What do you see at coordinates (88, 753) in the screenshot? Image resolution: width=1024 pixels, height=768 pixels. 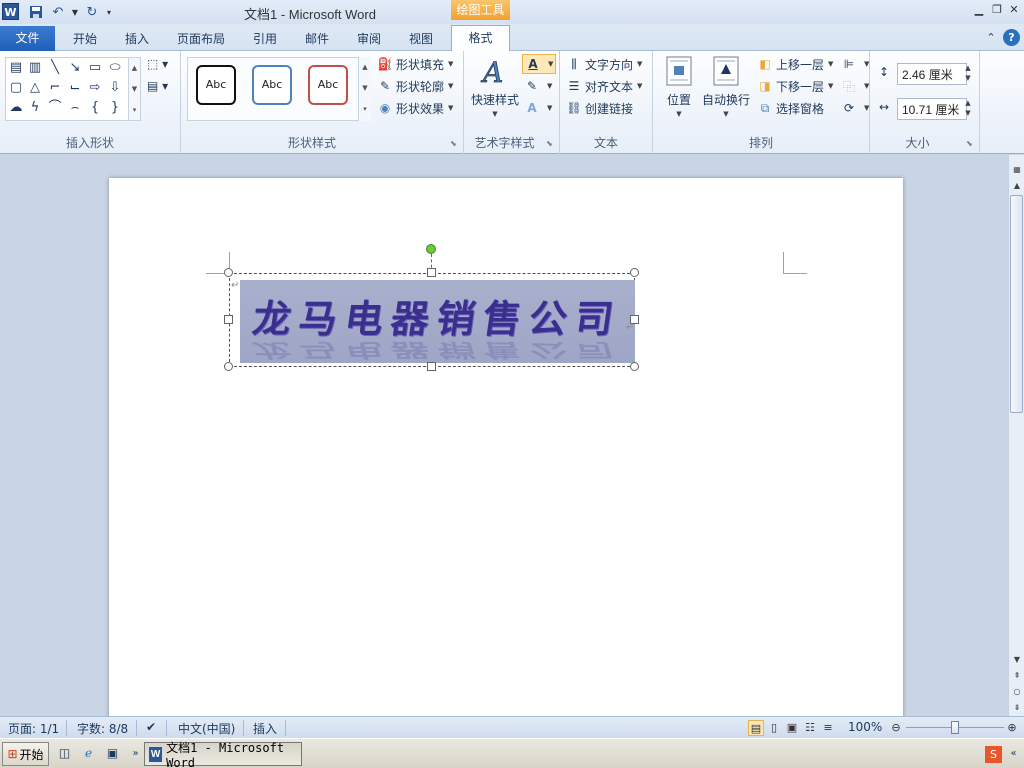 I see `internet-explorer-icon: ℯ` at bounding box center [88, 753].